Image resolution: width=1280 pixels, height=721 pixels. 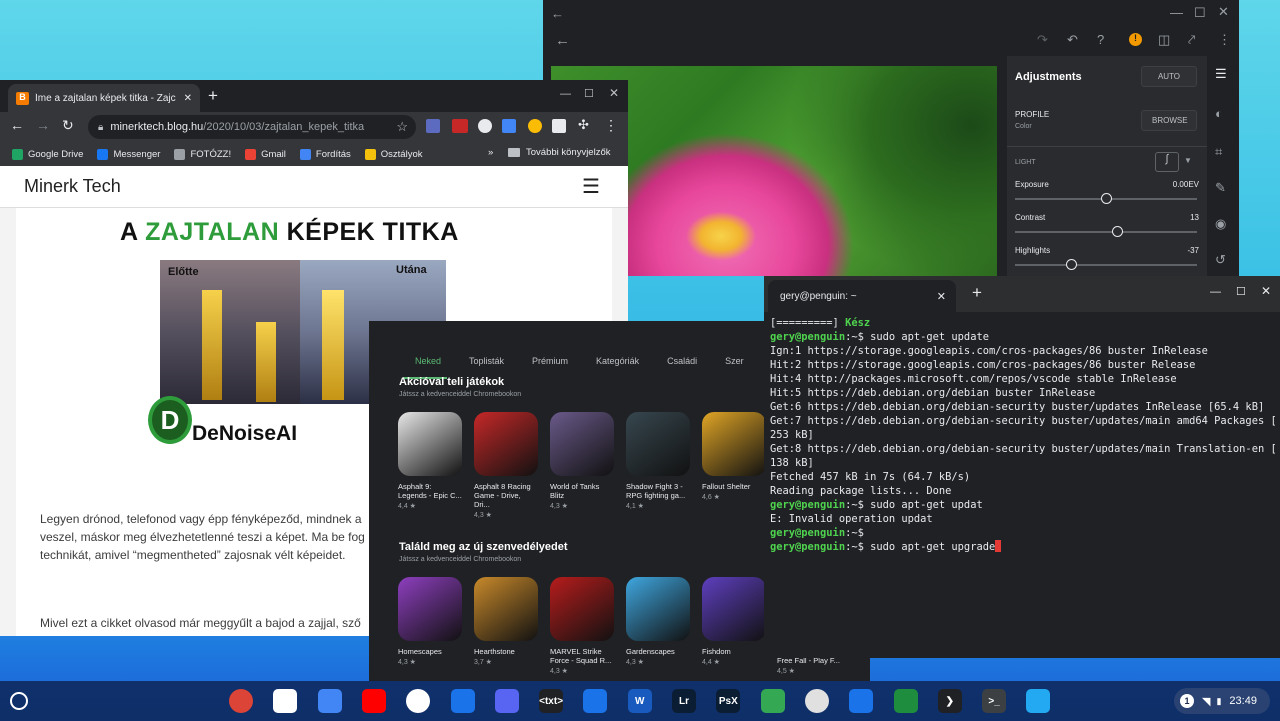 What do you see at coordinates (559, 152) in the screenshot?
I see `other-bookmarks: További könyvjelzők` at bounding box center [559, 152].